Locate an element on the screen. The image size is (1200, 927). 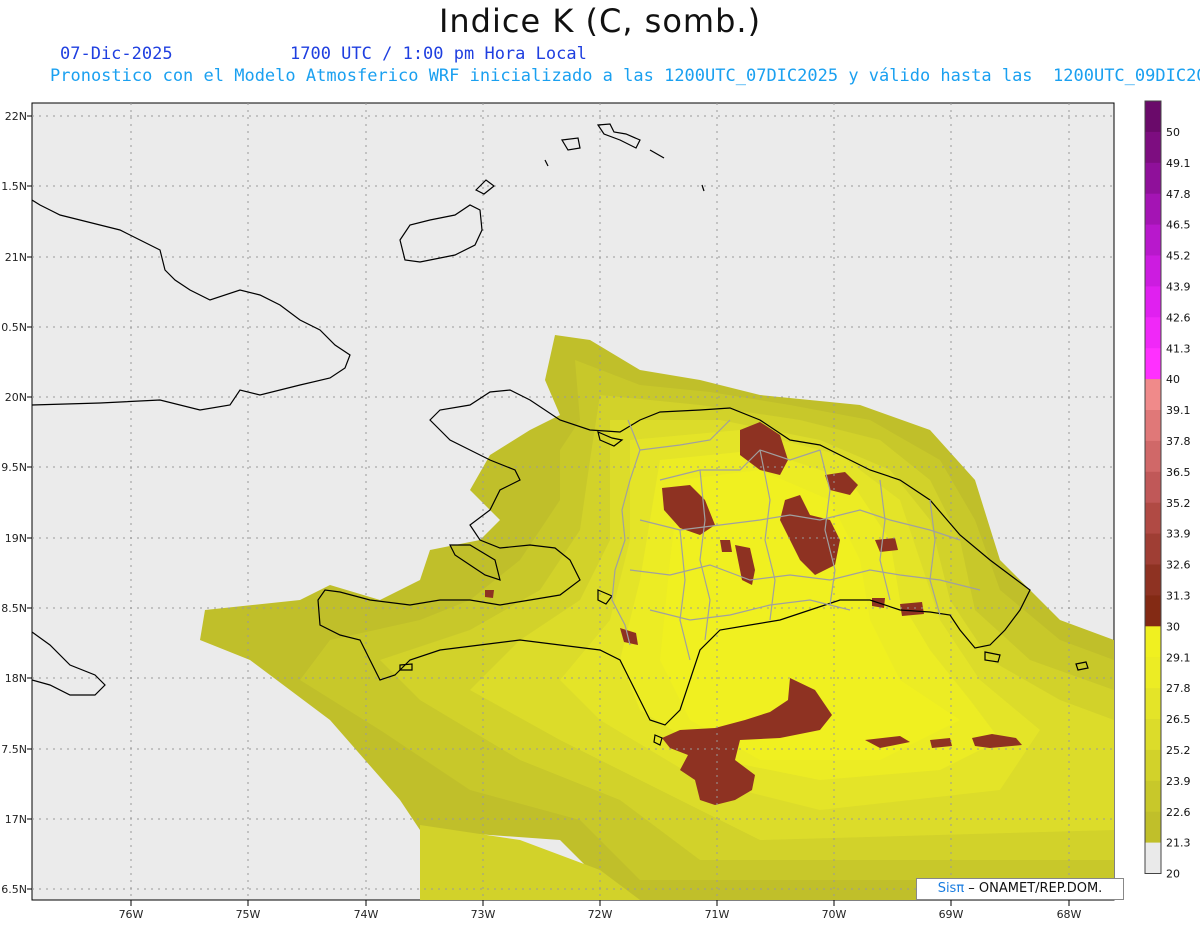
colorbar-label: 33.9 is located at coordinates (1178, 534).